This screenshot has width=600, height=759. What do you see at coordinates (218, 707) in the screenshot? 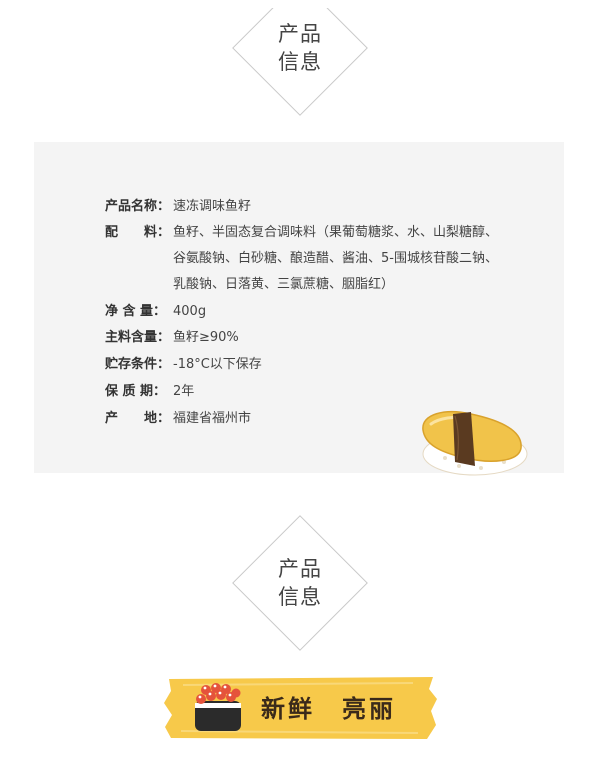
I see `ikura-sushi-icon` at bounding box center [218, 707].